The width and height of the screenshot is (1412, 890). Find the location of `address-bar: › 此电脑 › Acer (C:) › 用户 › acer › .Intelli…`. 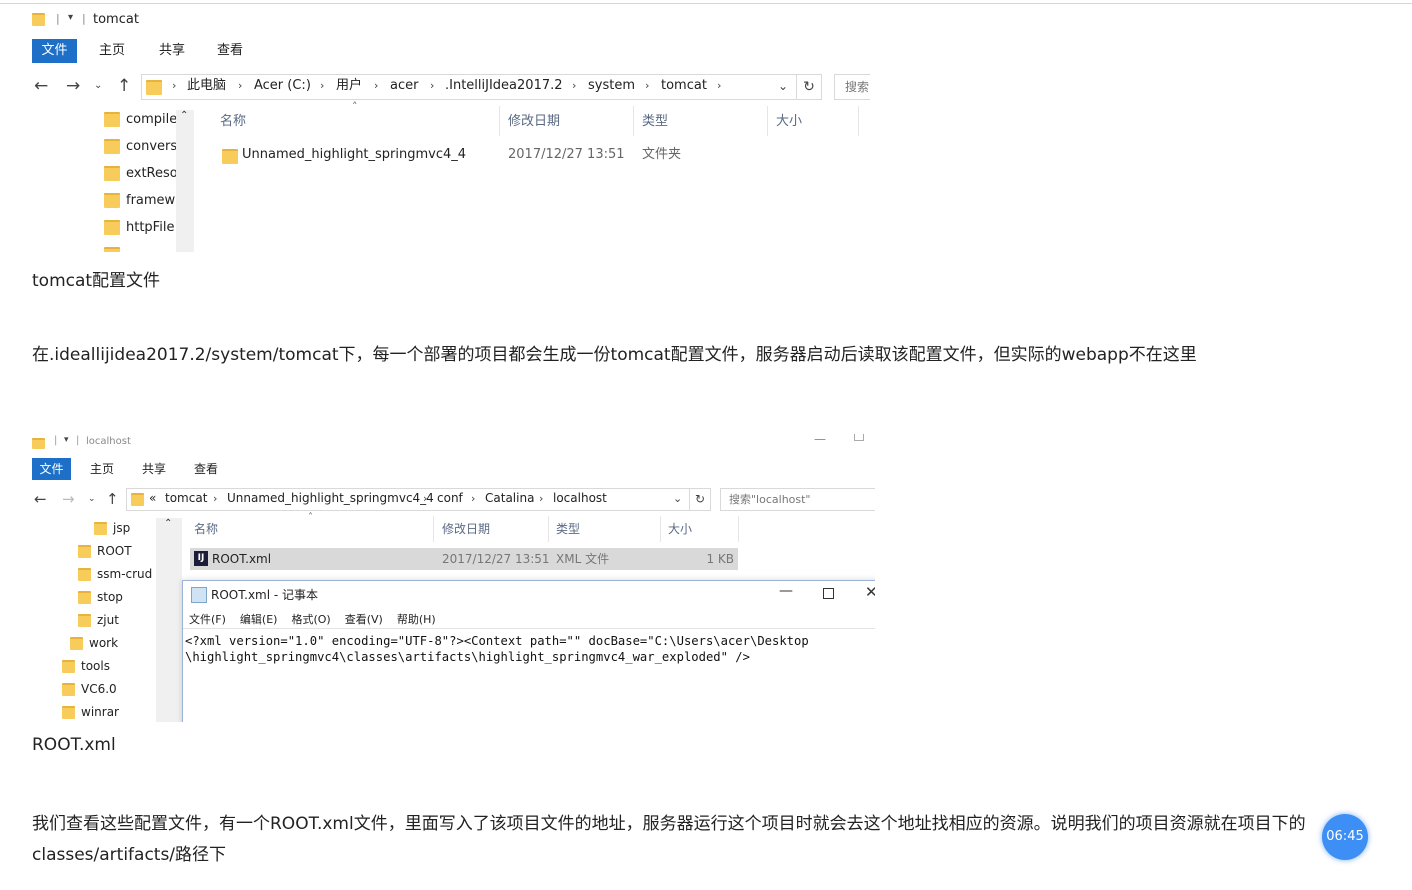

address-bar: › 此电脑 › Acer (C:) › 用户 › acer › .Intelli… is located at coordinates (469, 87).